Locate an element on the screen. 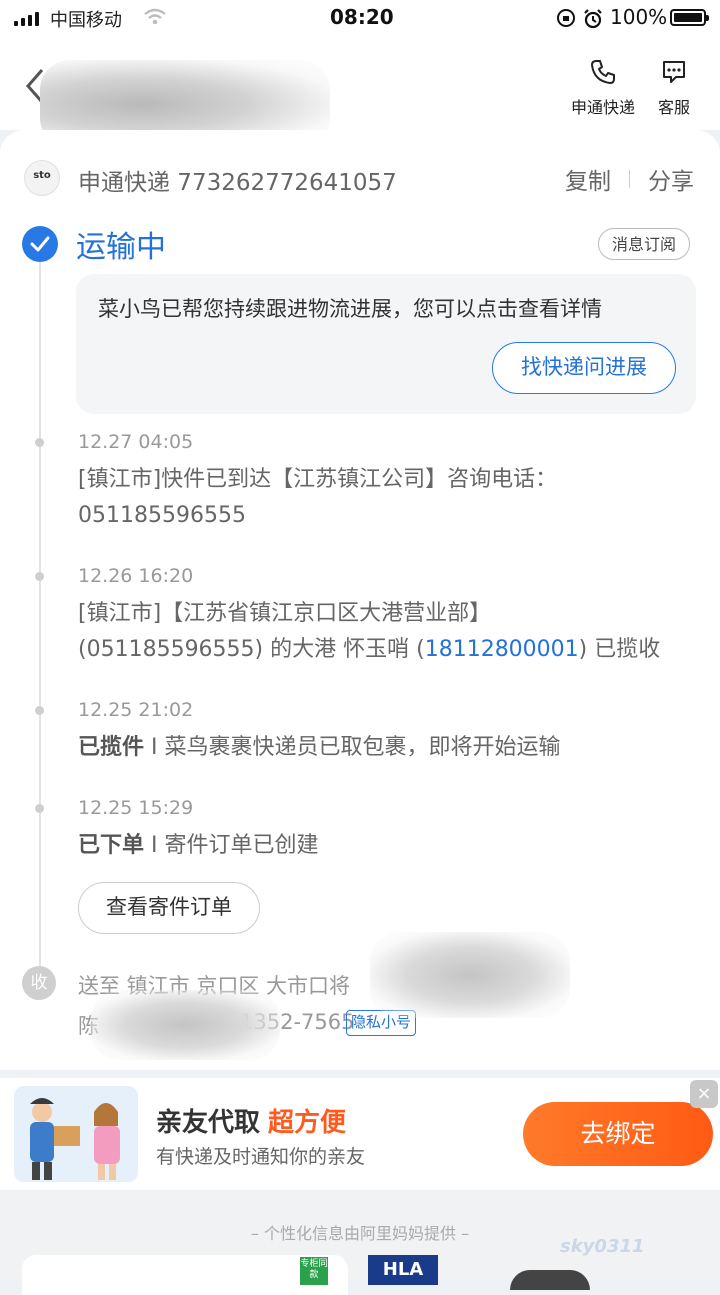  carrier-logo: sto is located at coordinates (42, 178).